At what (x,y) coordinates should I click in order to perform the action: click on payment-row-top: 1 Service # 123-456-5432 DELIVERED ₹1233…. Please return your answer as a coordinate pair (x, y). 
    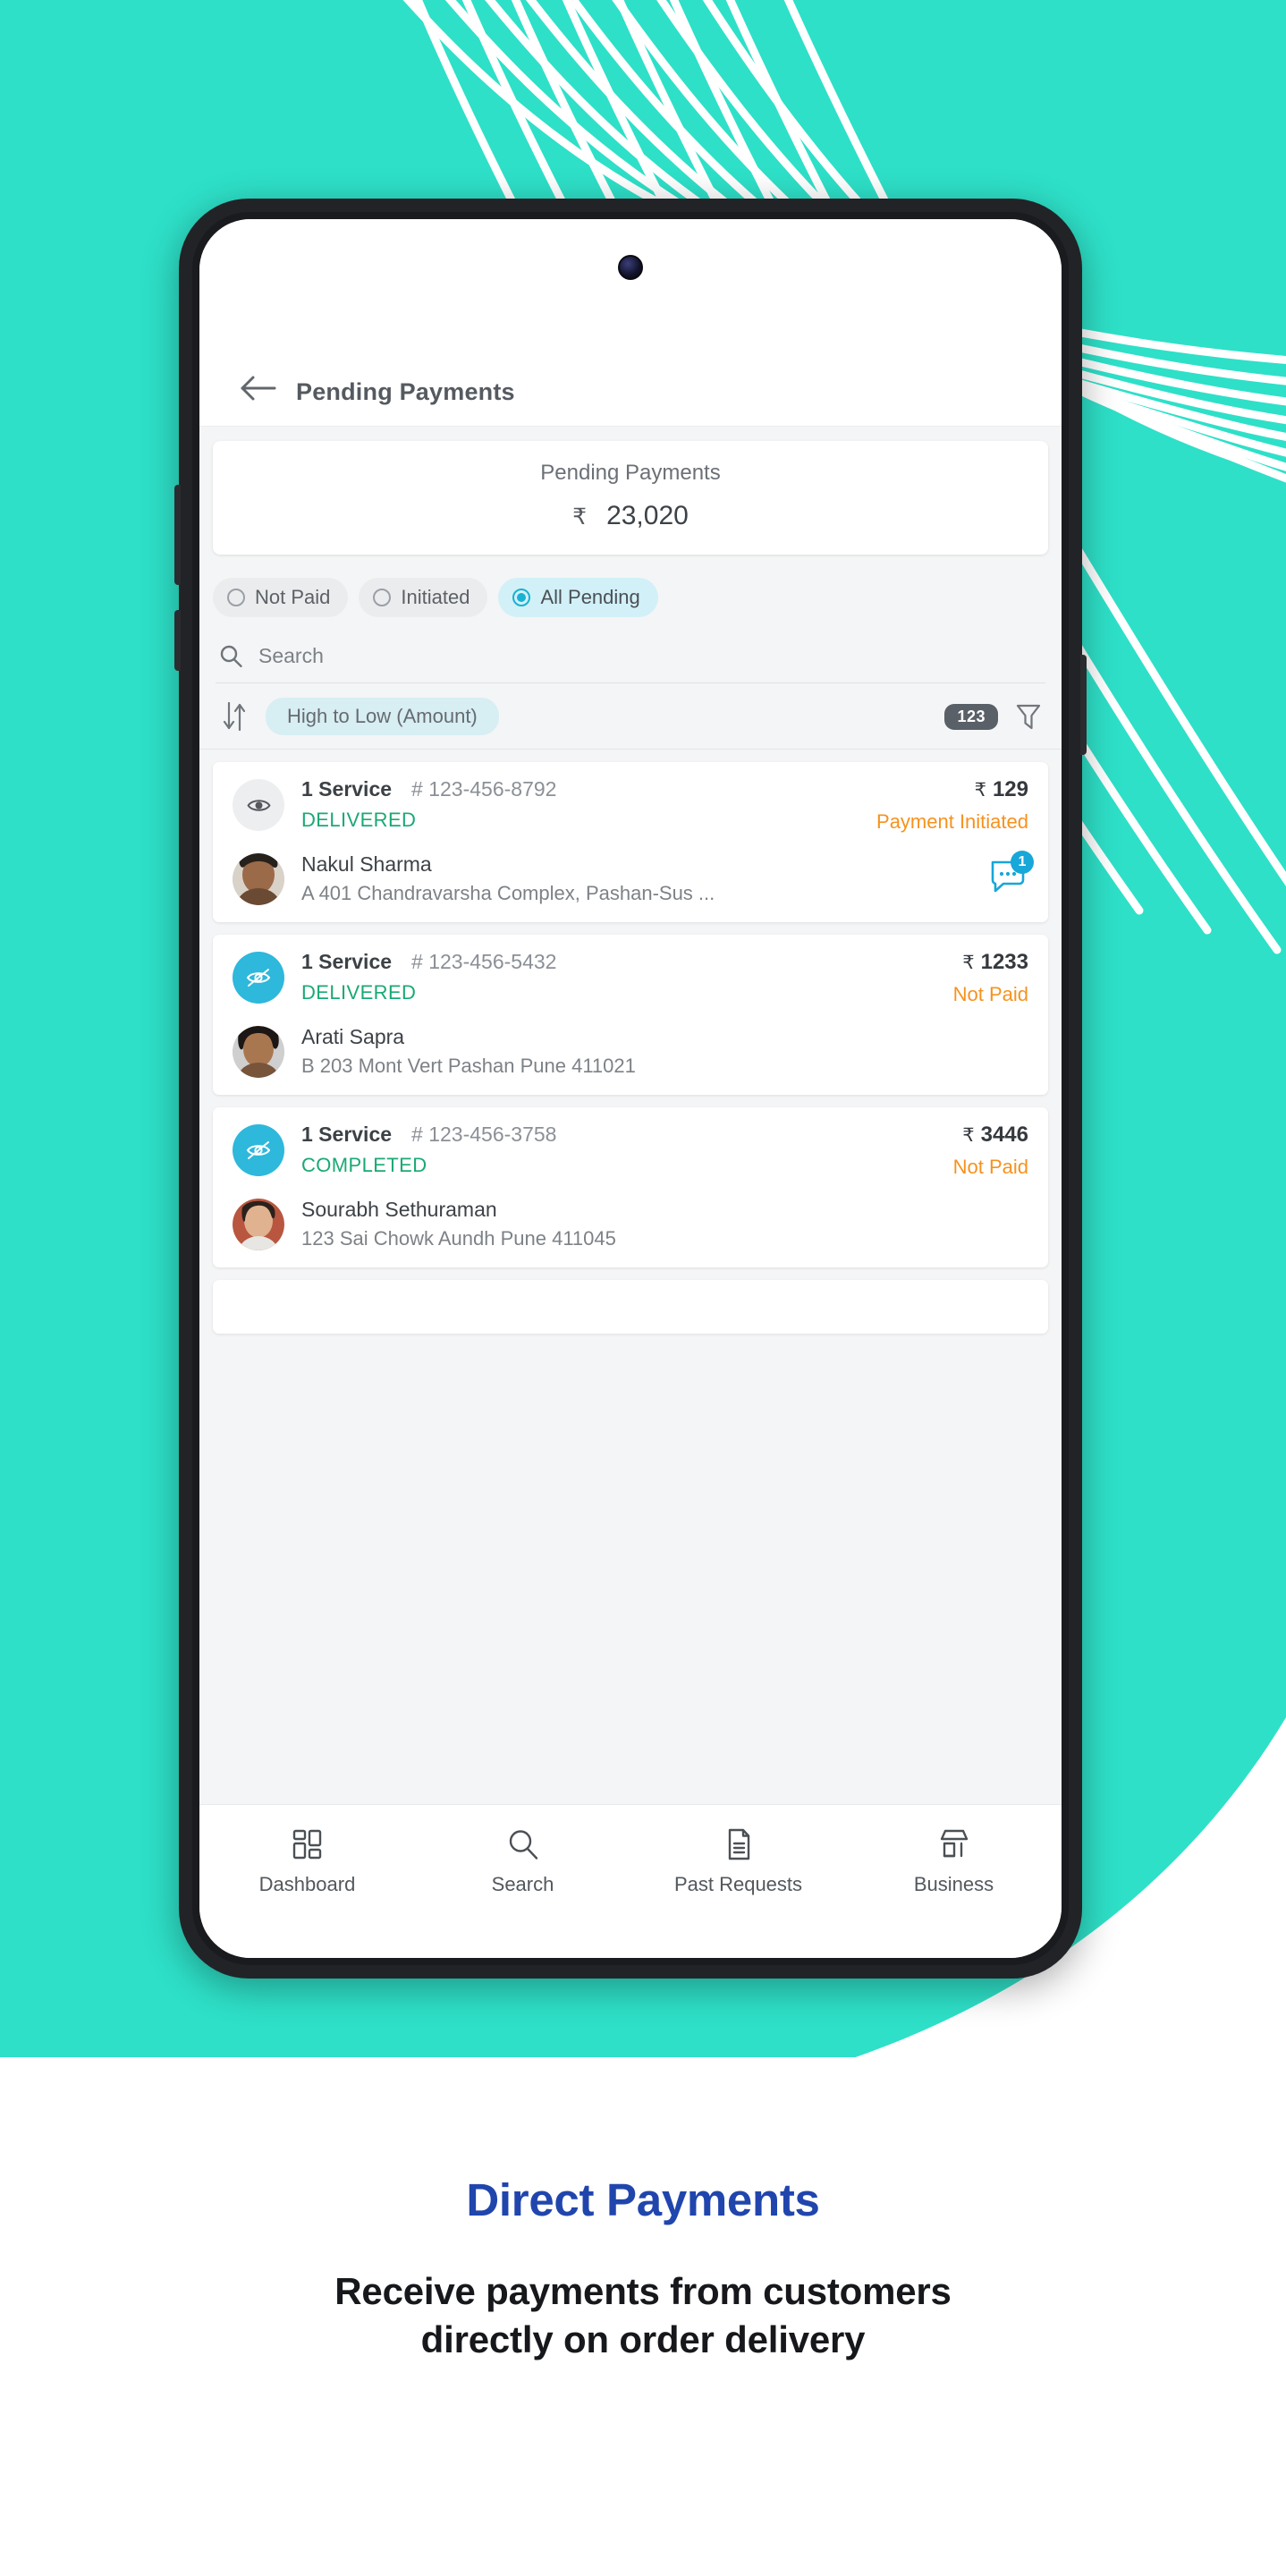
    Looking at the image, I should click on (630, 978).